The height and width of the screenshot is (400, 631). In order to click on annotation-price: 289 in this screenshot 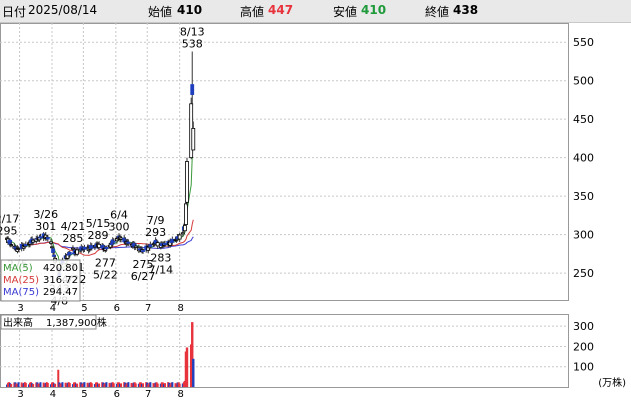, I will do `click(98, 235)`.